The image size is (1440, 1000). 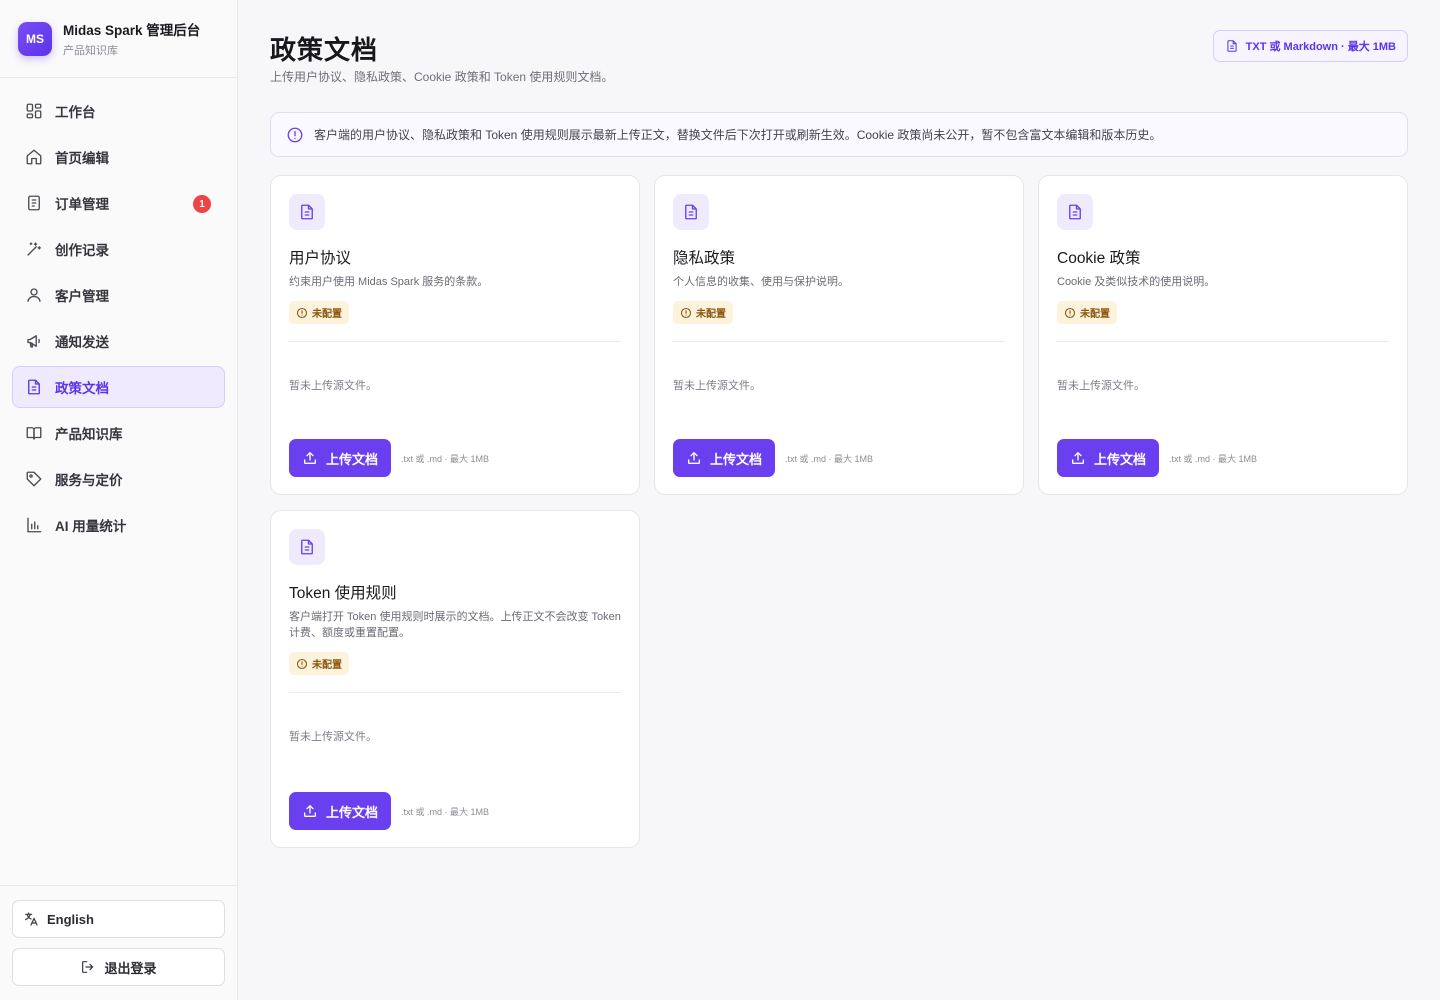 What do you see at coordinates (82, 342) in the screenshot?
I see `sidebar-item-label: 通知发送` at bounding box center [82, 342].